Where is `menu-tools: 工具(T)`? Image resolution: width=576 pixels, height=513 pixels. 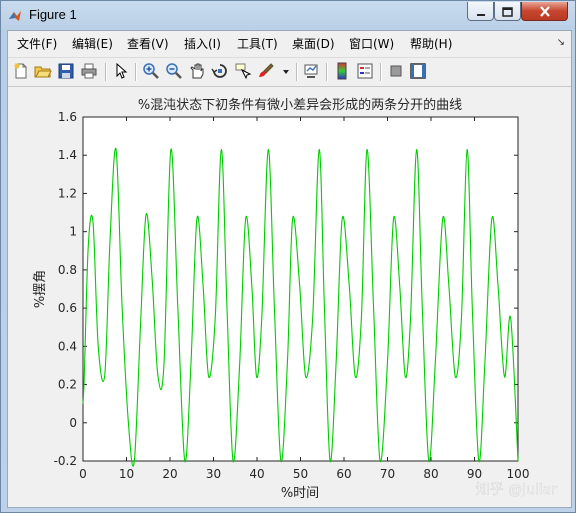
menu-tools: 工具(T) is located at coordinates (257, 43).